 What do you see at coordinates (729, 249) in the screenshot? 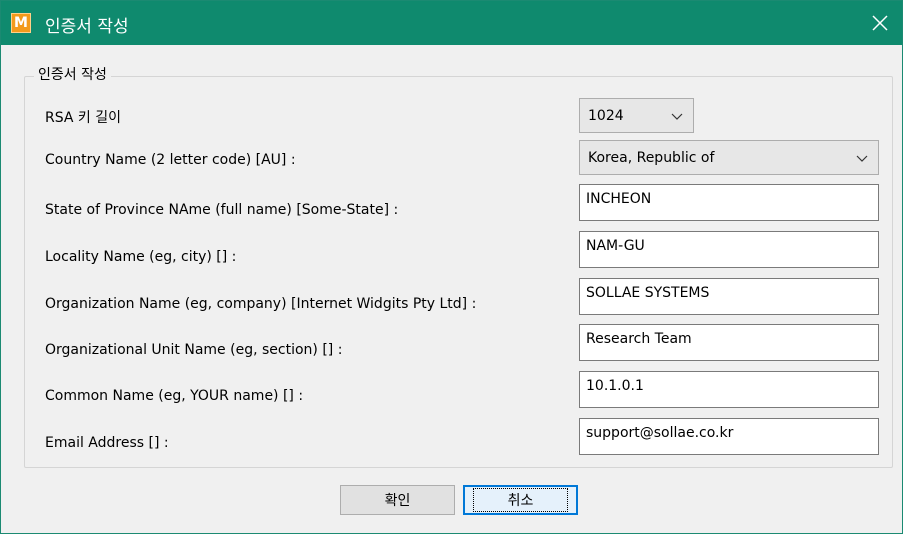
I see `locality-input: NAM-GU` at bounding box center [729, 249].